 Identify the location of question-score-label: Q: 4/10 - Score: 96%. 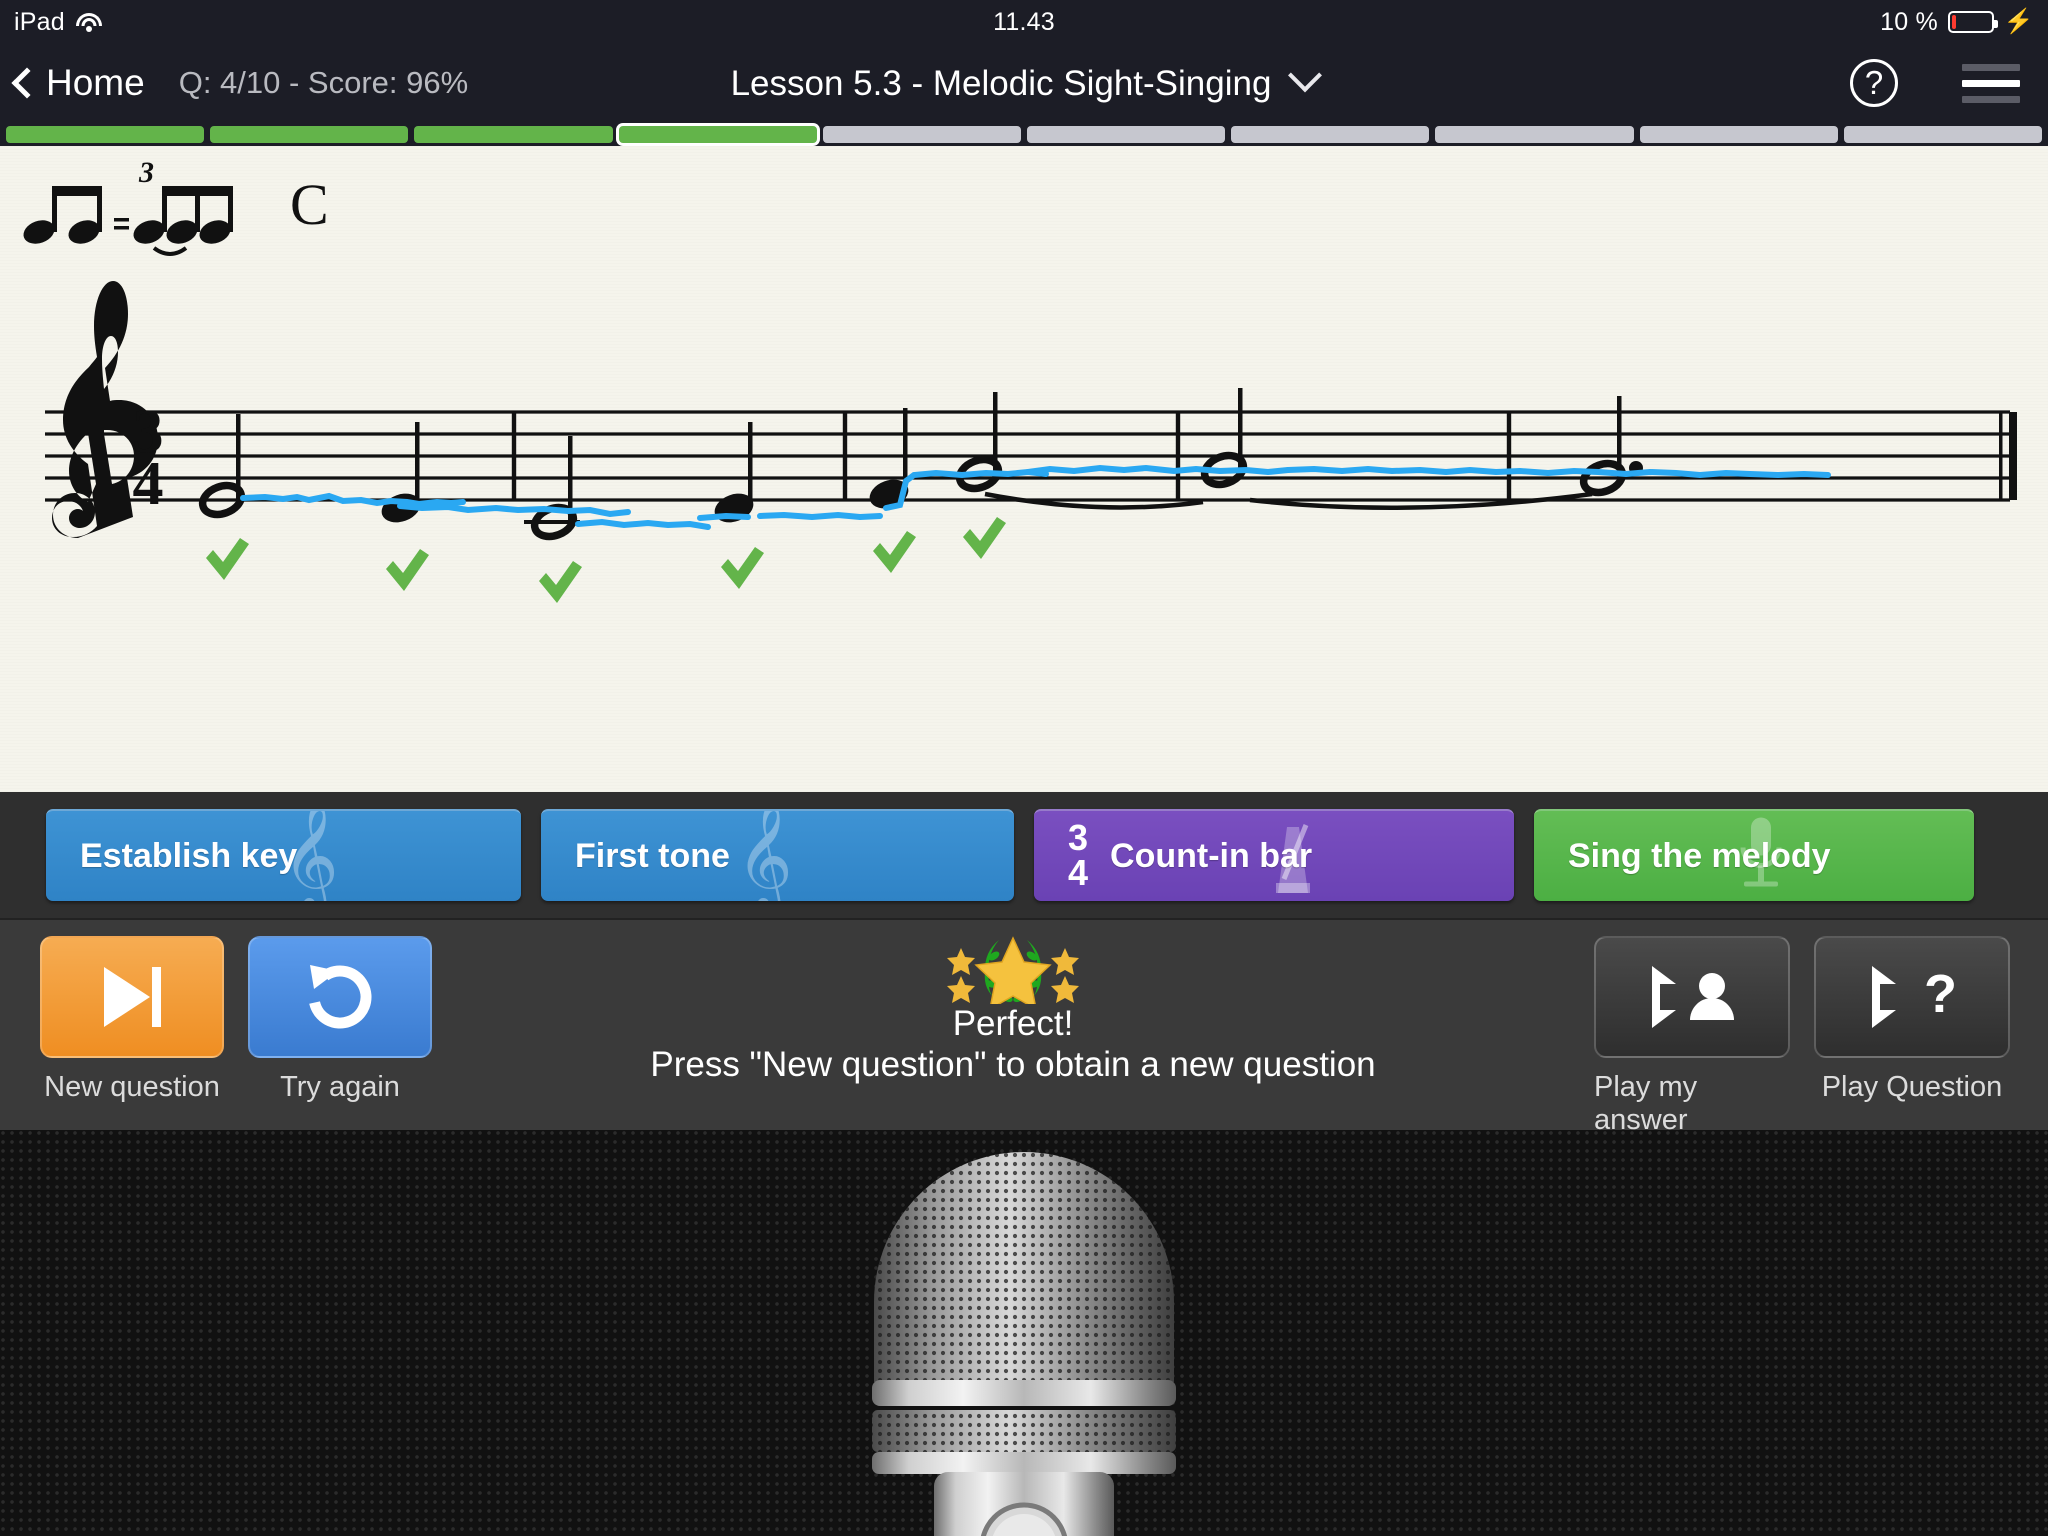
(323, 82).